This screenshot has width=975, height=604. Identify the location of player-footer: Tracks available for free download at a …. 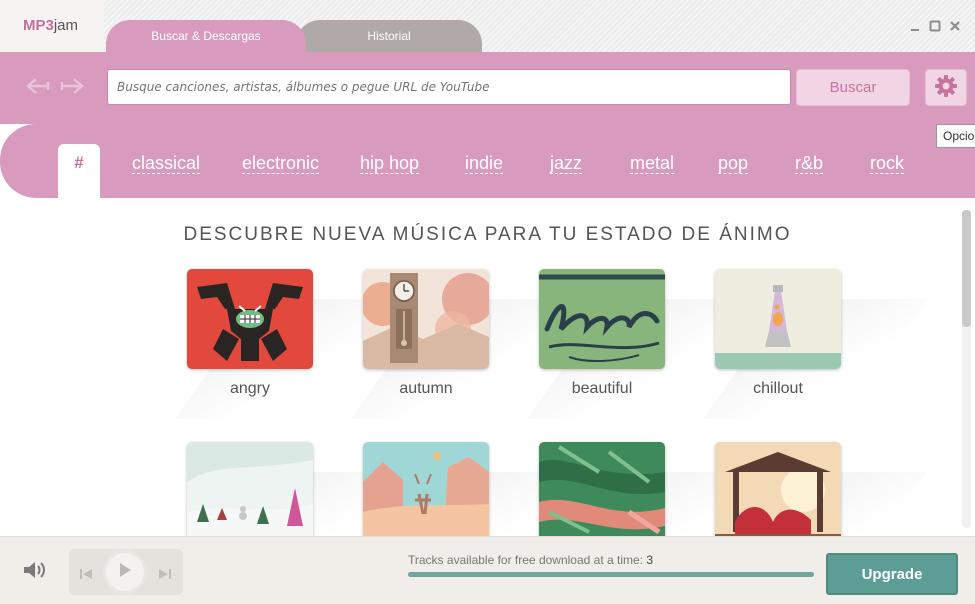
(487, 570).